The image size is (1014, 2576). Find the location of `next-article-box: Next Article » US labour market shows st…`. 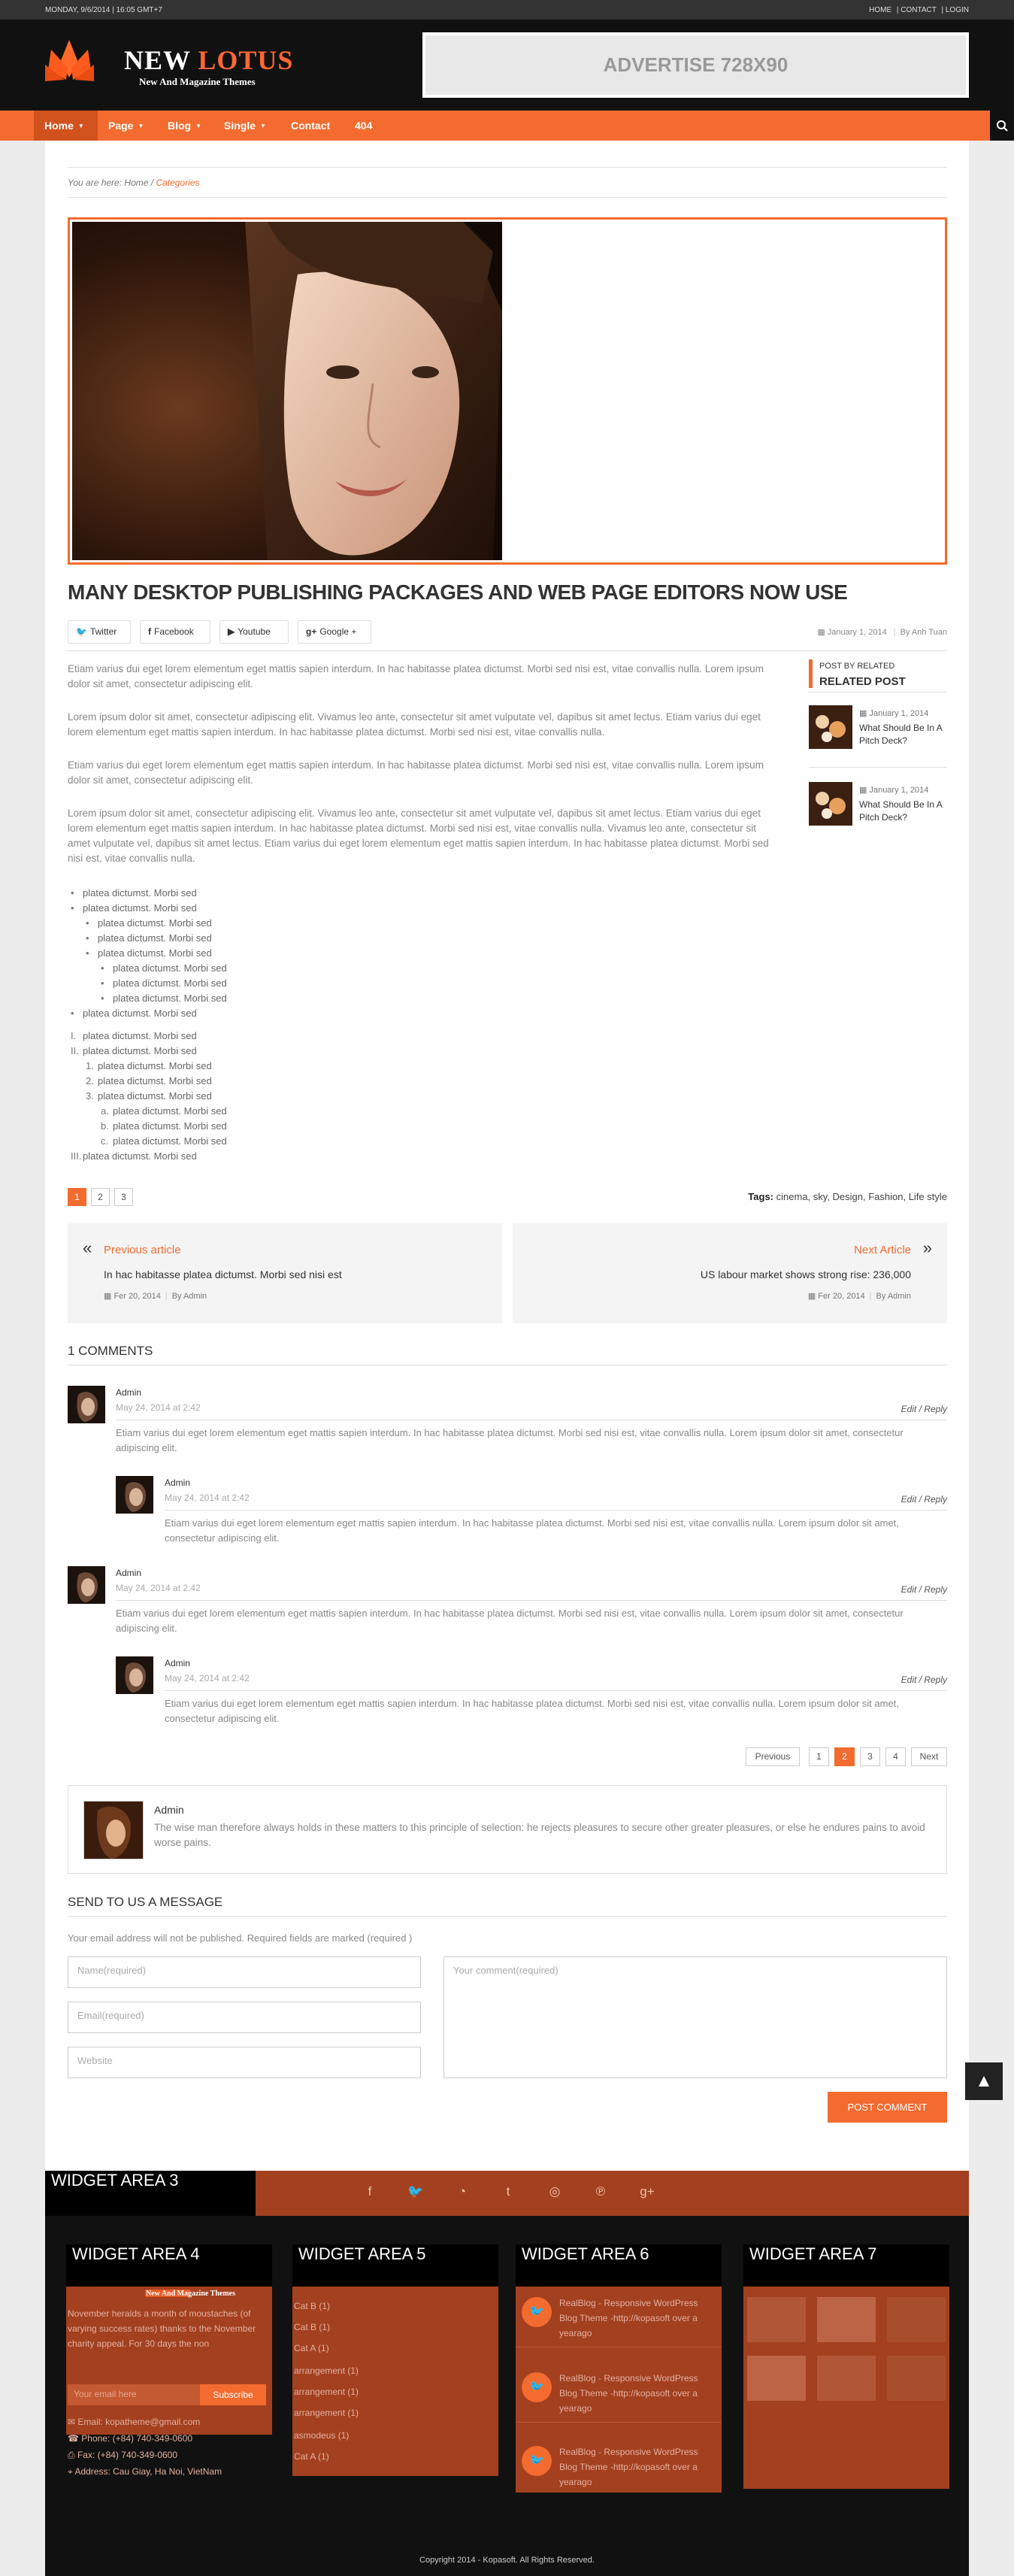

next-article-box: Next Article » US labour market shows st… is located at coordinates (730, 1273).